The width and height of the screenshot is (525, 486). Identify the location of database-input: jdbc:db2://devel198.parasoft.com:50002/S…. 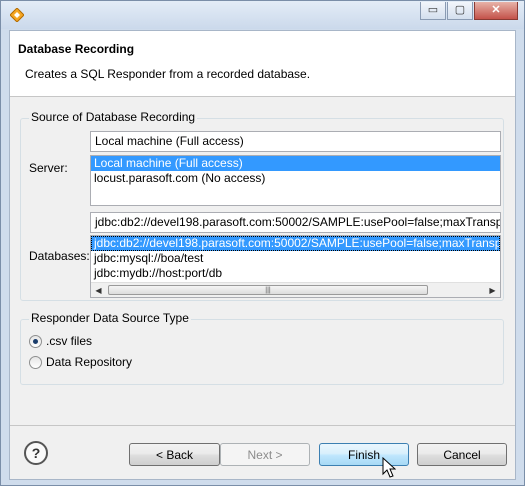
(295, 222).